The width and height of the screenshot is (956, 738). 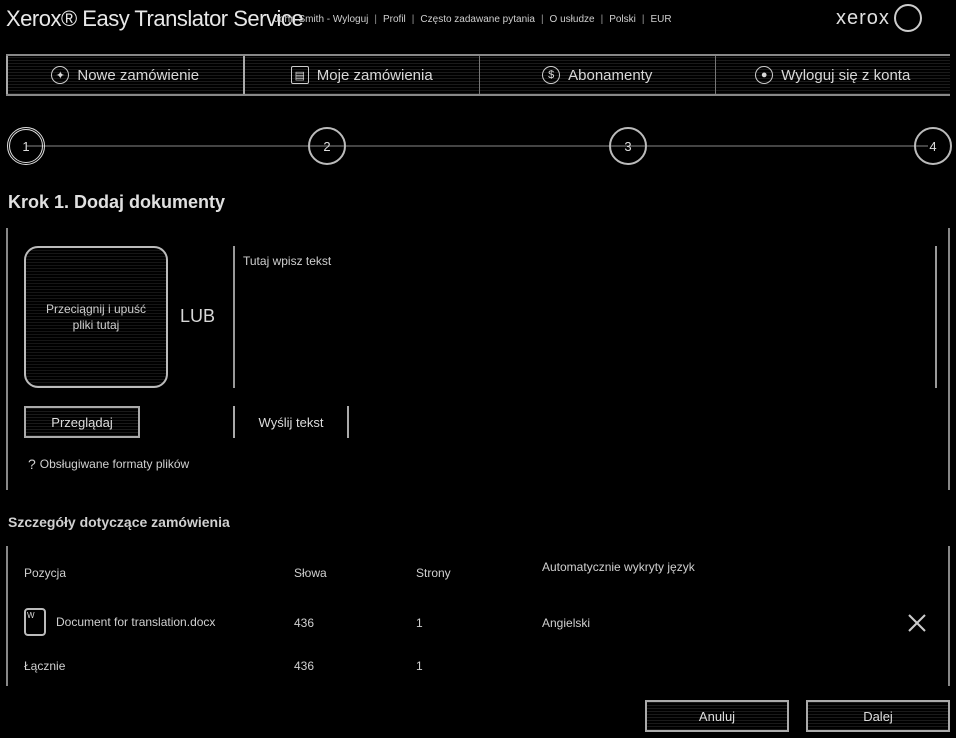 I want to click on brand-logo: xerox, so click(x=879, y=18).